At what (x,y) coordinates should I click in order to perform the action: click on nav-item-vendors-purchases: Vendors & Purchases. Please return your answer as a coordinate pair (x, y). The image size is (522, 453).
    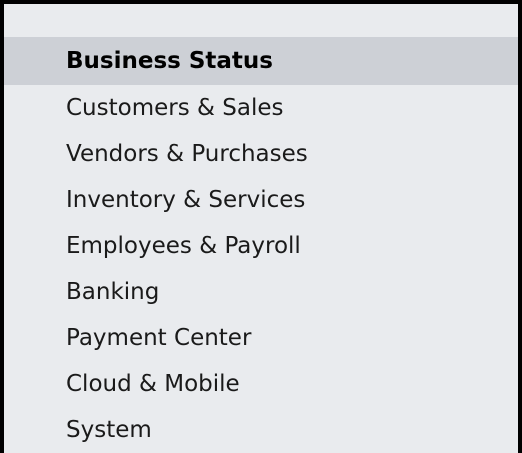
    Looking at the image, I should click on (261, 154).